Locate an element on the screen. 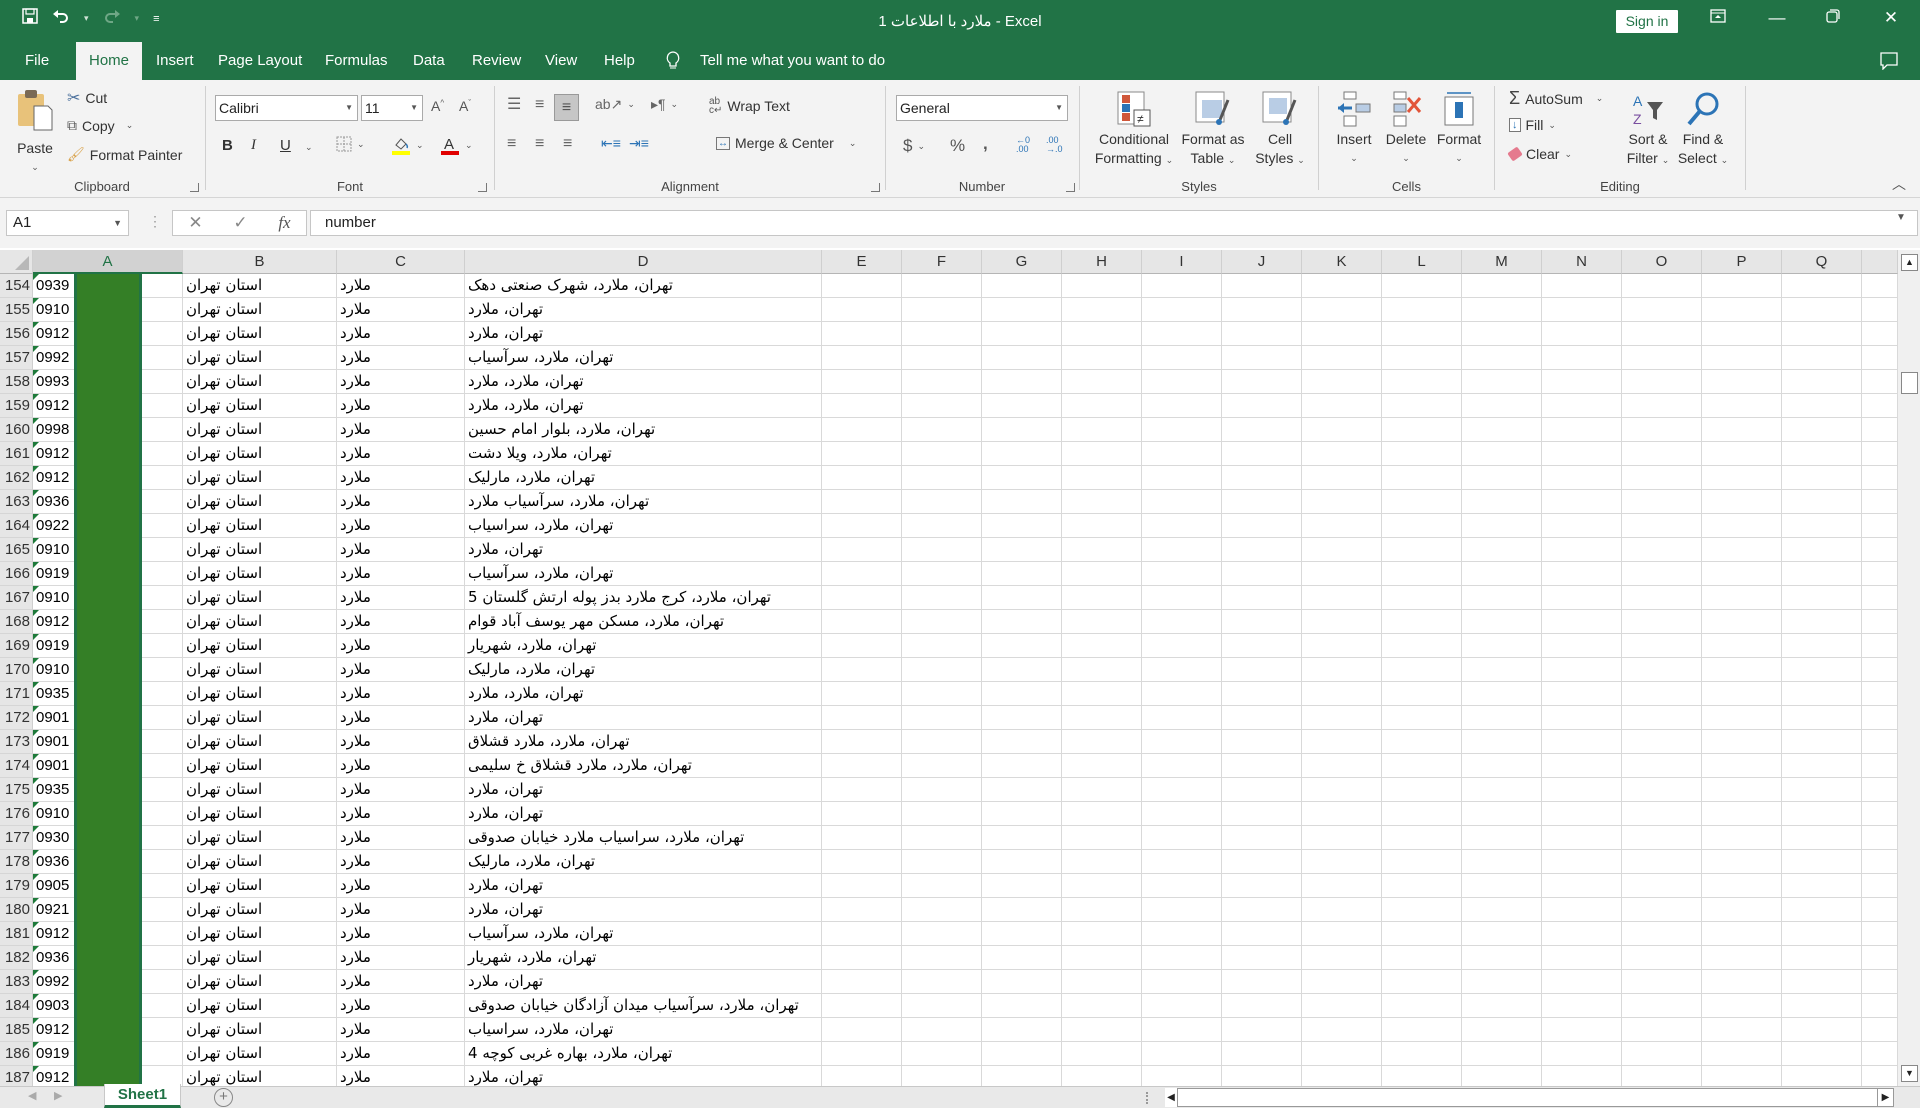  clipboard-launcher-icon is located at coordinates (194, 187).